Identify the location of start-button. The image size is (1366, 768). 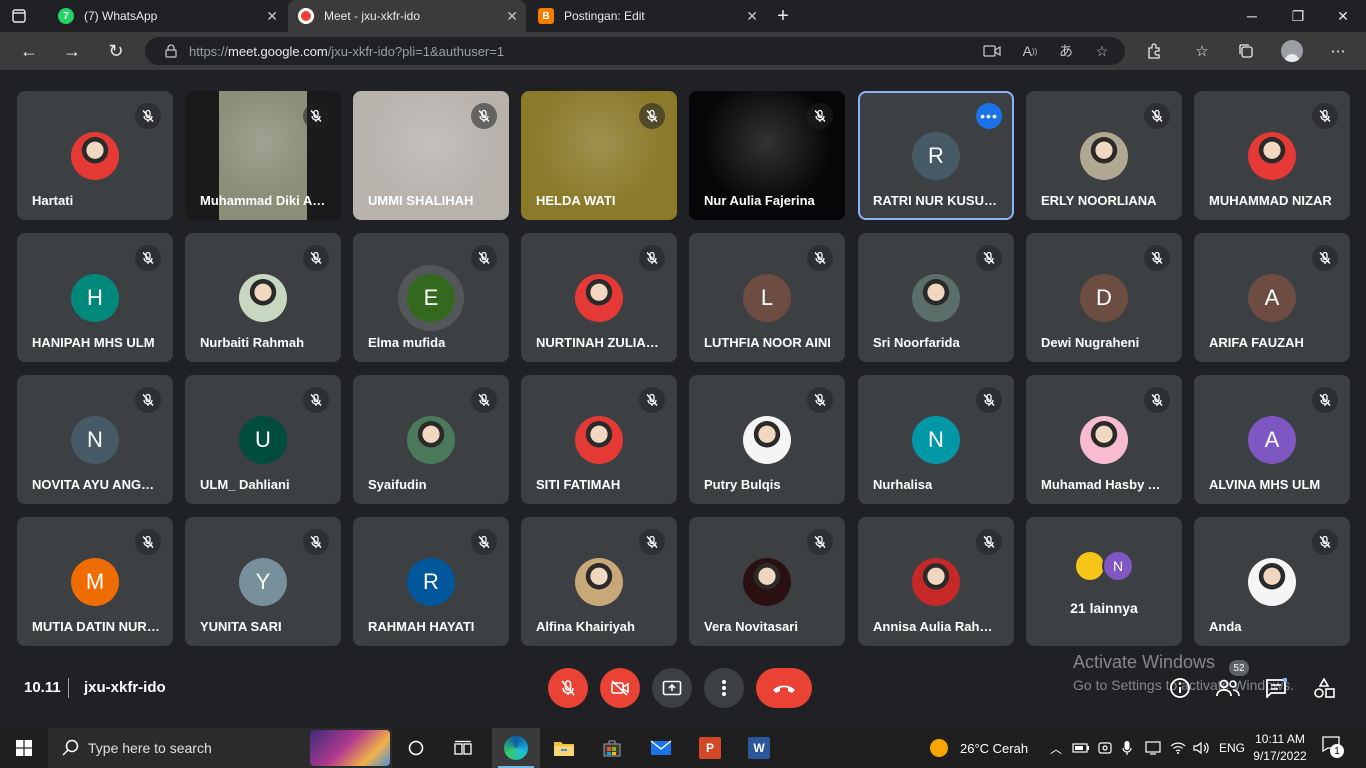
(24, 748).